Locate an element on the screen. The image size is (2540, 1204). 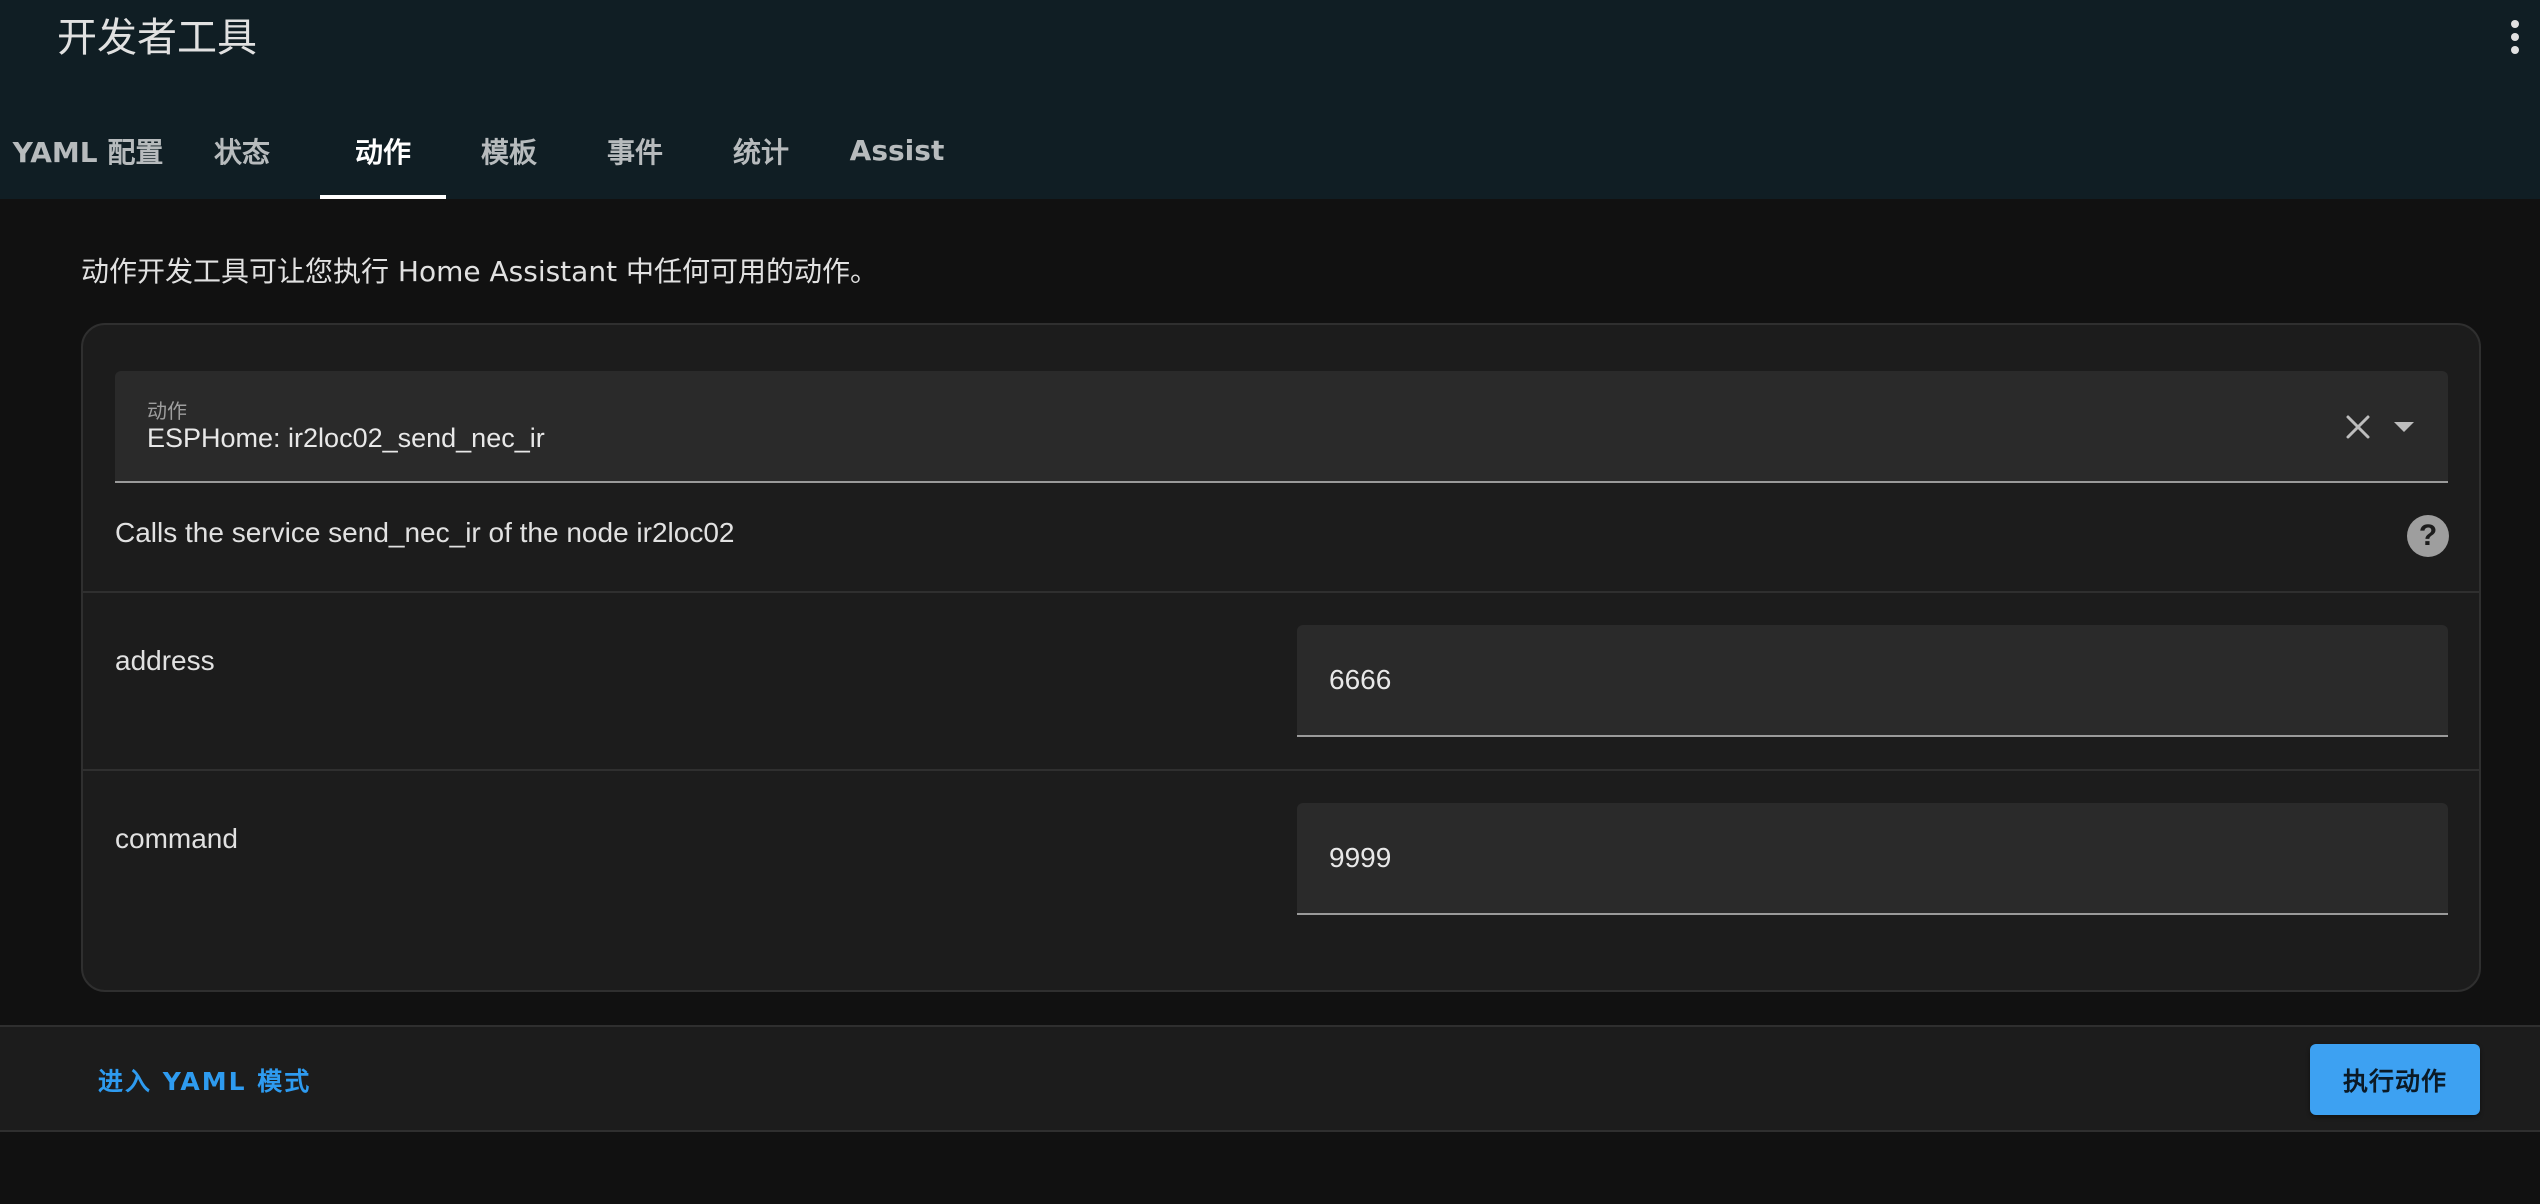
tab-assist: Assist is located at coordinates (897, 150).